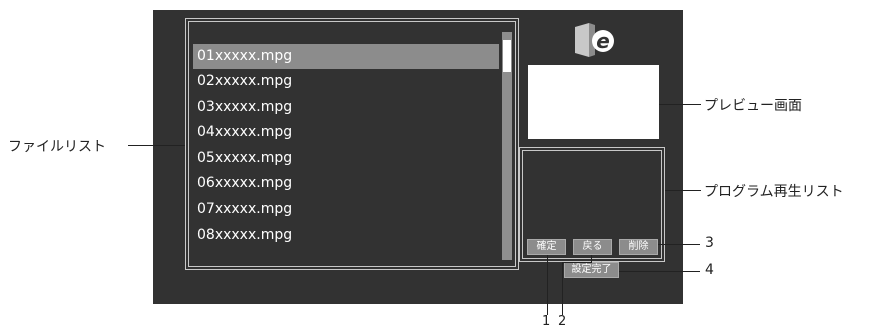 The height and width of the screenshot is (332, 881). What do you see at coordinates (346, 56) in the screenshot?
I see `file-item-1: 01xxxxx.mpg` at bounding box center [346, 56].